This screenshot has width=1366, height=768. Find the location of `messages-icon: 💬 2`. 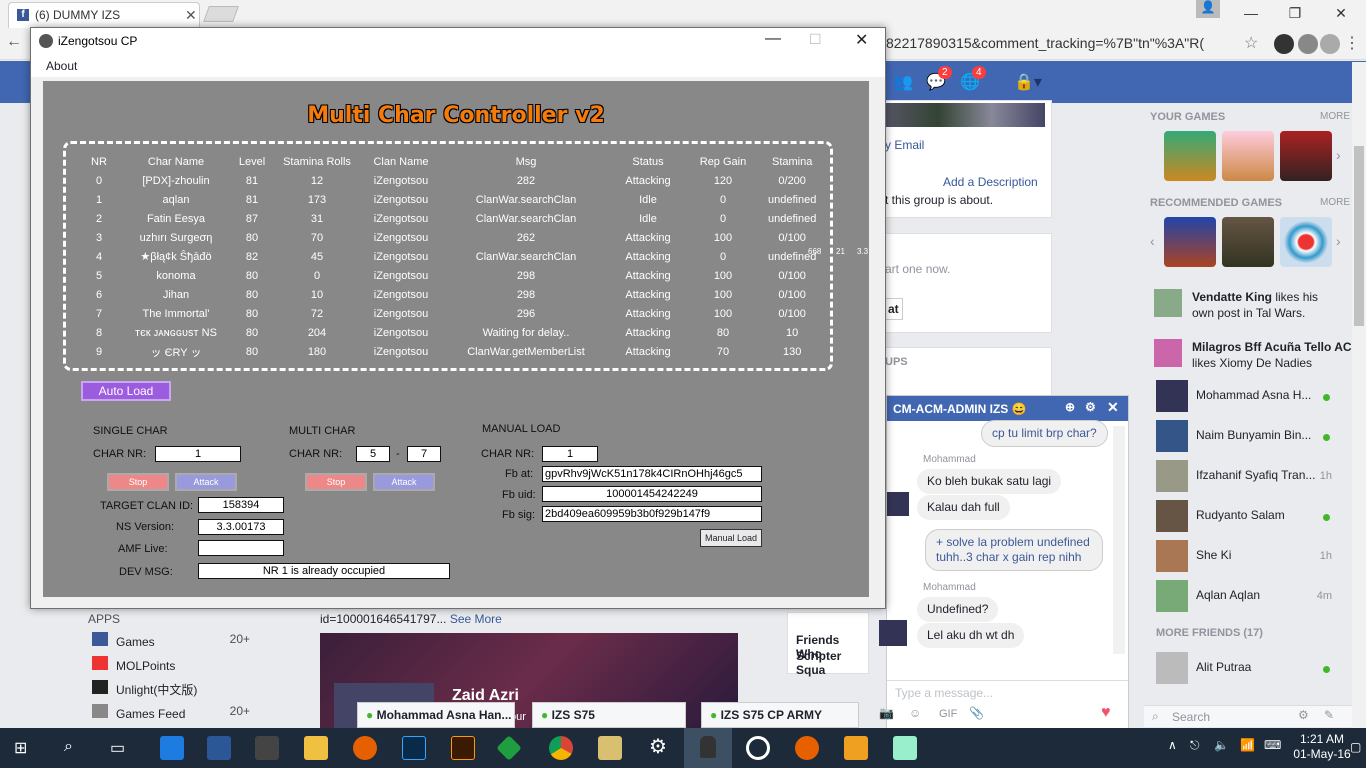

messages-icon: 💬 2 is located at coordinates (939, 78).